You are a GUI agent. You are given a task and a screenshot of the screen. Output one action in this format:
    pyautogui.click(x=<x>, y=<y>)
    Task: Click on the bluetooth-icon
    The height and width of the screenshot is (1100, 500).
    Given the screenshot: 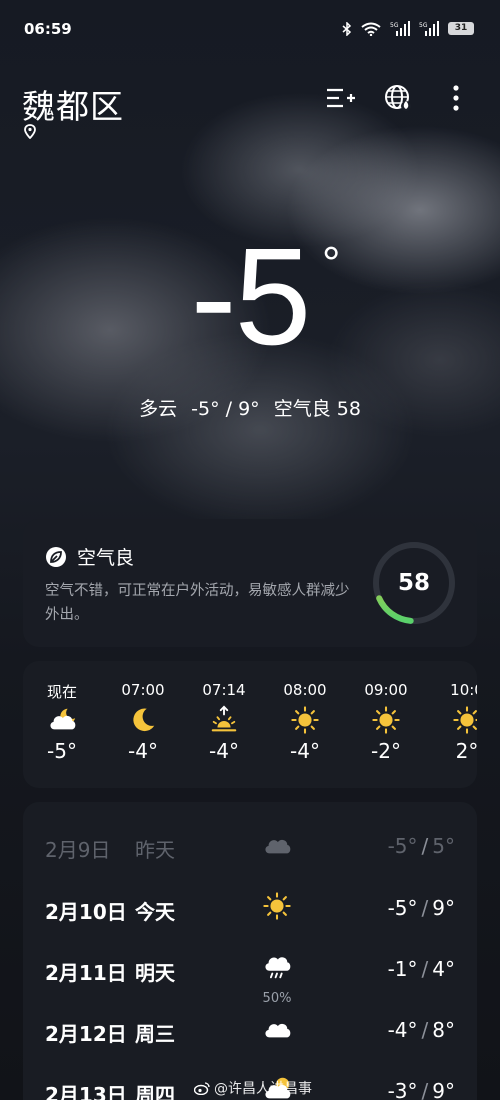 What is the action you would take?
    pyautogui.click(x=347, y=28)
    